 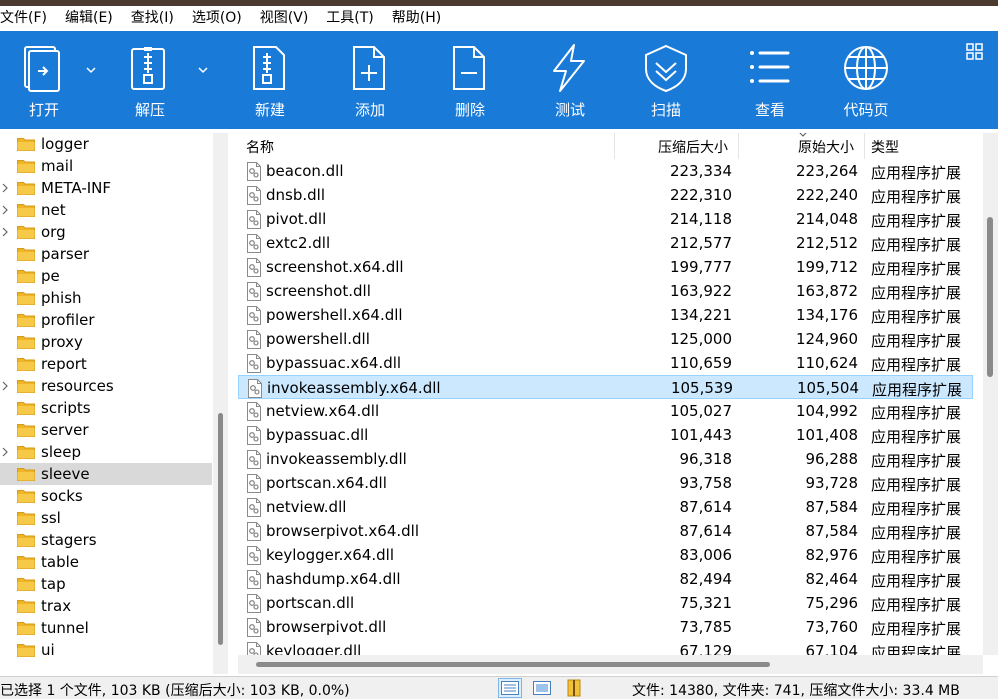 I want to click on menu-item: 文件(F), so click(x=28, y=18).